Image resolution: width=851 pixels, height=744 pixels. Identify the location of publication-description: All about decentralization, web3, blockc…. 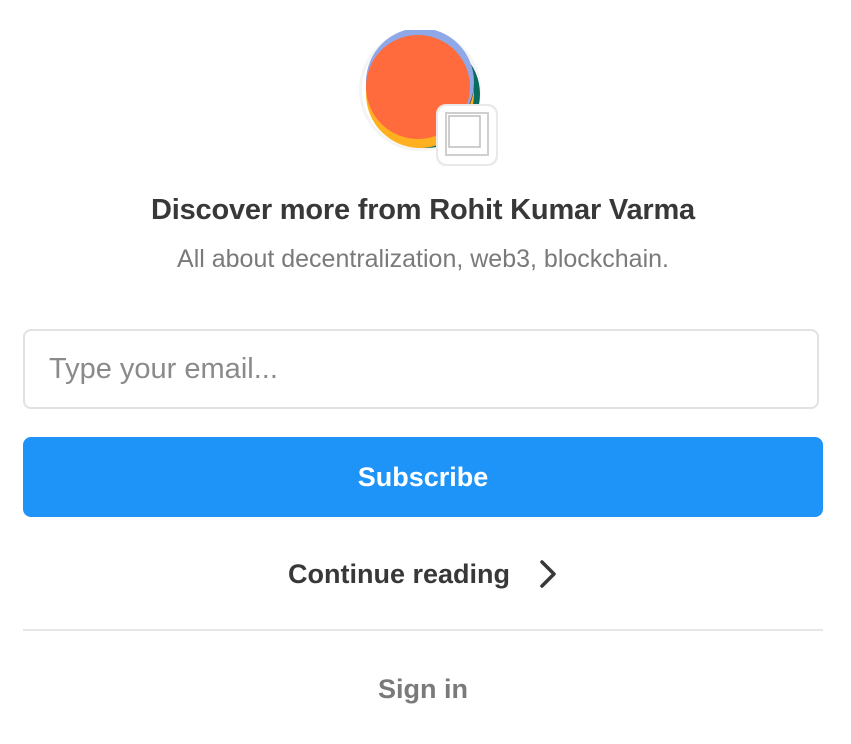
(423, 259).